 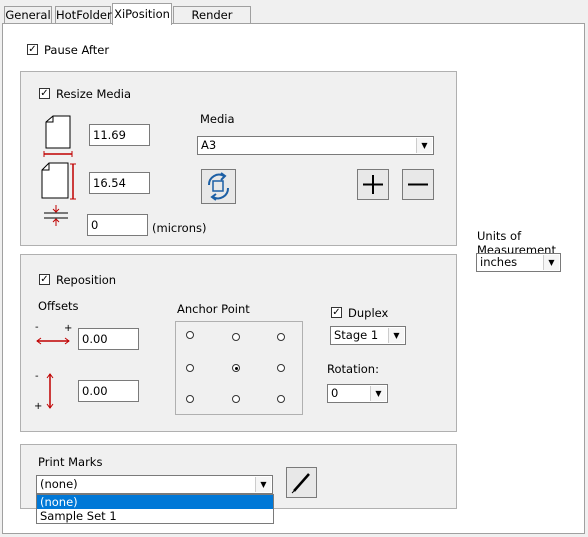 What do you see at coordinates (236, 337) in the screenshot?
I see `anchor-top-center-radio` at bounding box center [236, 337].